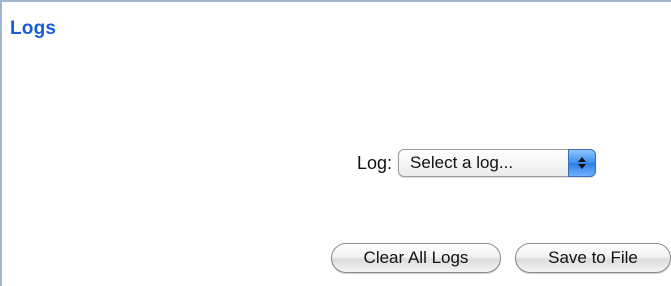 The height and width of the screenshot is (286, 671). I want to click on clear-all-logs-button: Clear All Logs, so click(416, 258).